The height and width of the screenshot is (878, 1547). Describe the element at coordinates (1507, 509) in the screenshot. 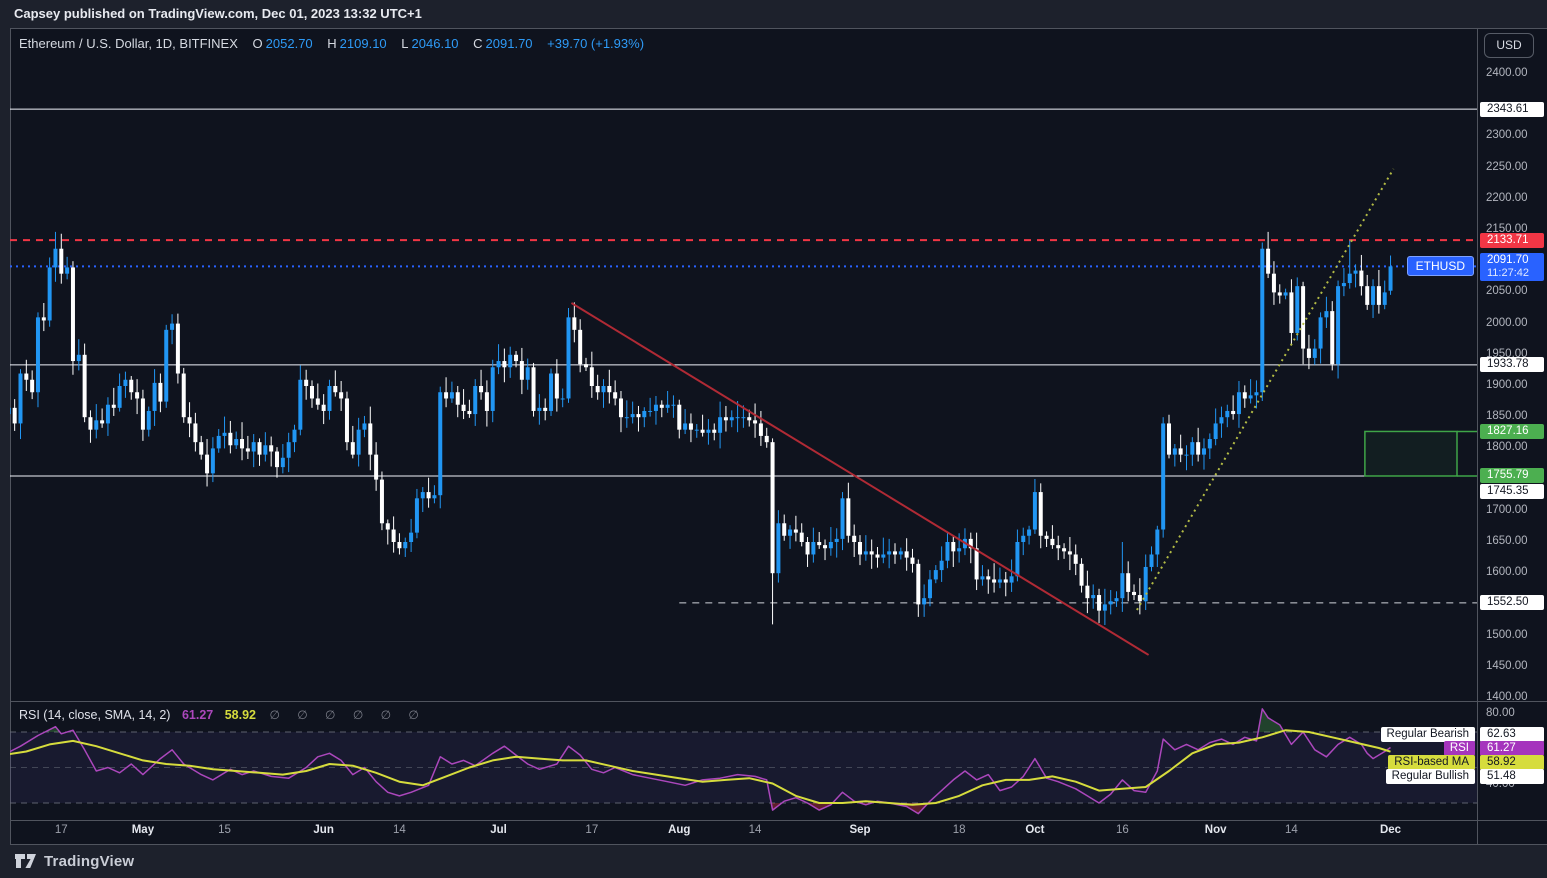

I see `price-tick-1700: 1700.00` at that location.